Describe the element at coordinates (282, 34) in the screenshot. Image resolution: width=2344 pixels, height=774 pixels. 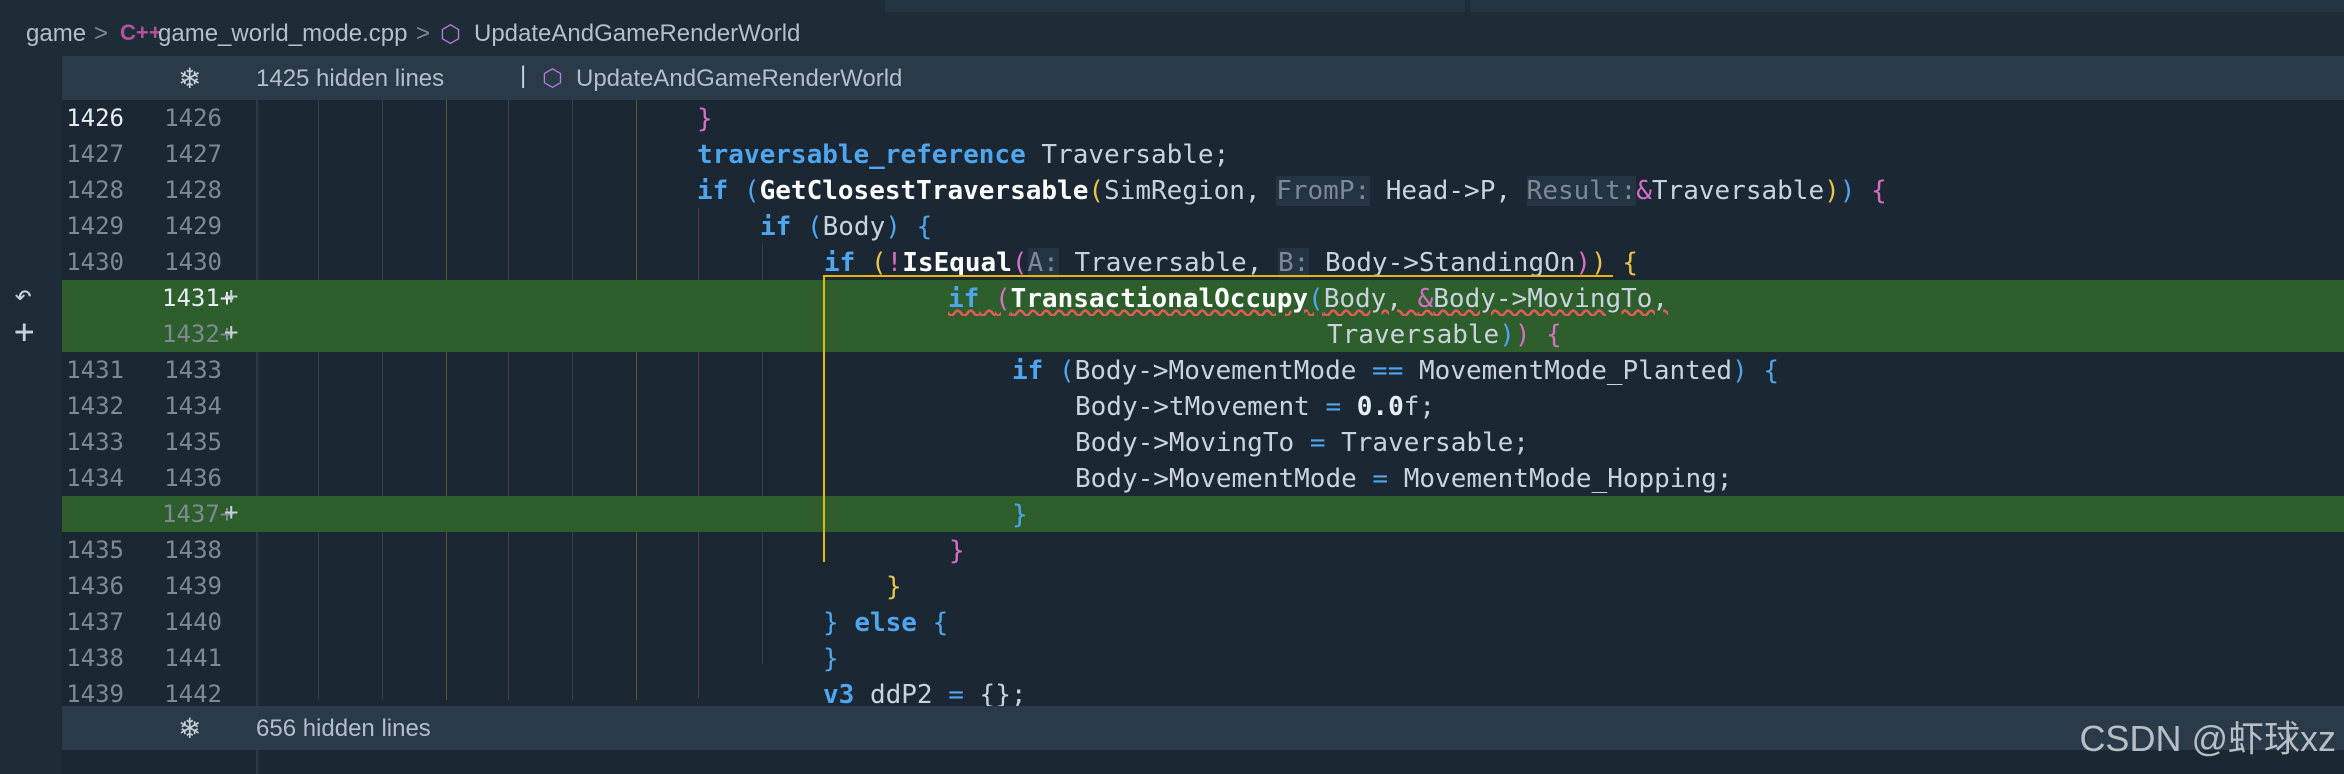
I see `breadcrumb-item-file: game_world_mode.cpp` at that location.